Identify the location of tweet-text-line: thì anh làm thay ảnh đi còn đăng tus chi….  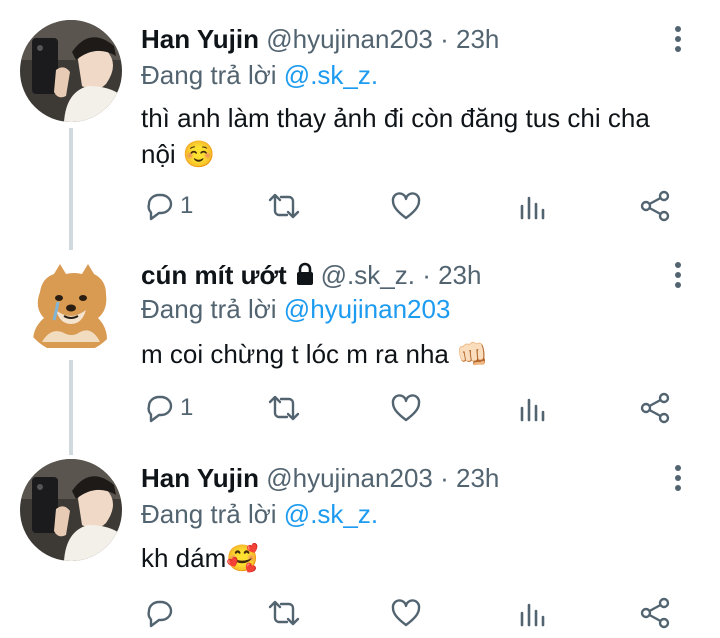
(395, 118).